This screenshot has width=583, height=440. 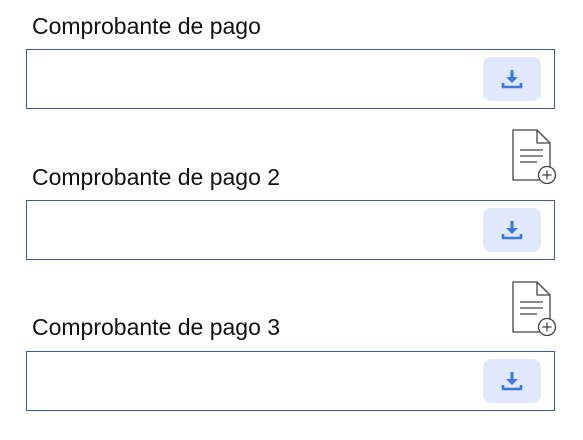 What do you see at coordinates (146, 26) in the screenshot?
I see `field-label-1: Comprobante de pago` at bounding box center [146, 26].